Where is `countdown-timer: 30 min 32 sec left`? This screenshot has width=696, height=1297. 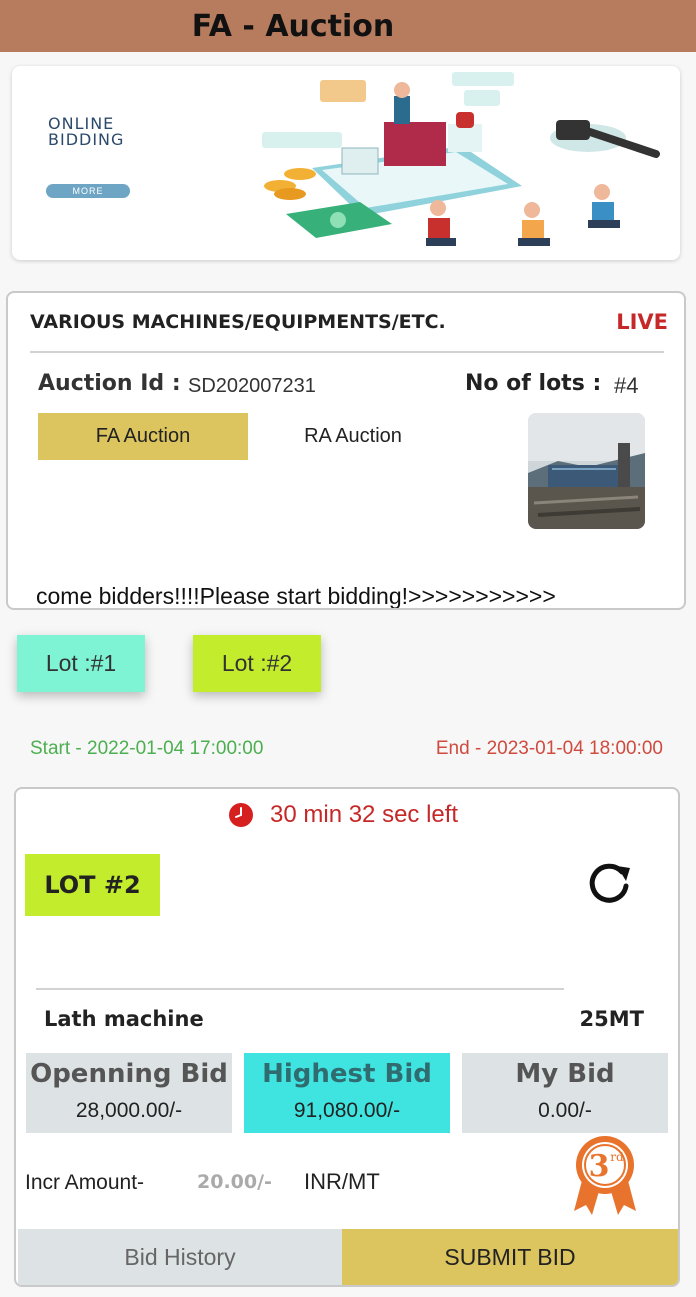 countdown-timer: 30 min 32 sec left is located at coordinates (343, 815).